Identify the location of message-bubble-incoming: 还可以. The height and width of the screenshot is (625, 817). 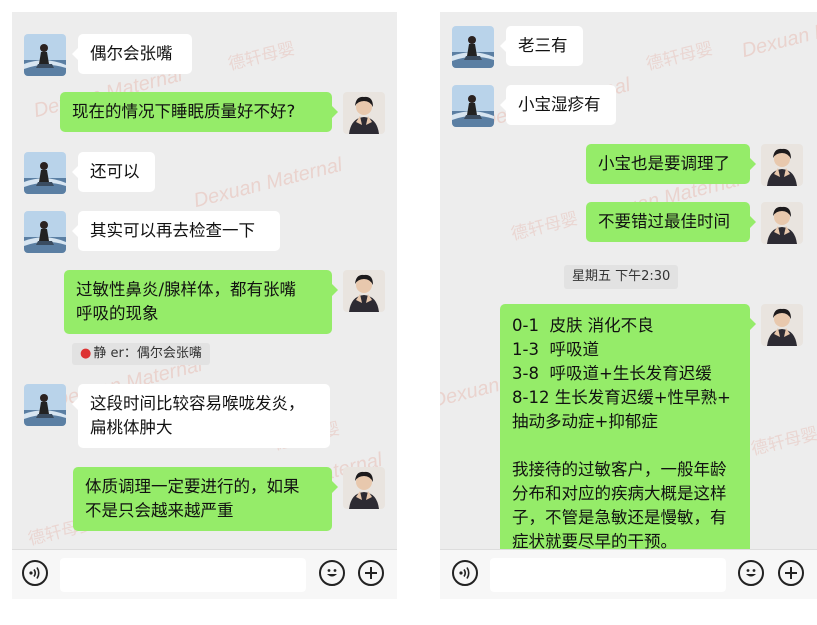
(113, 172).